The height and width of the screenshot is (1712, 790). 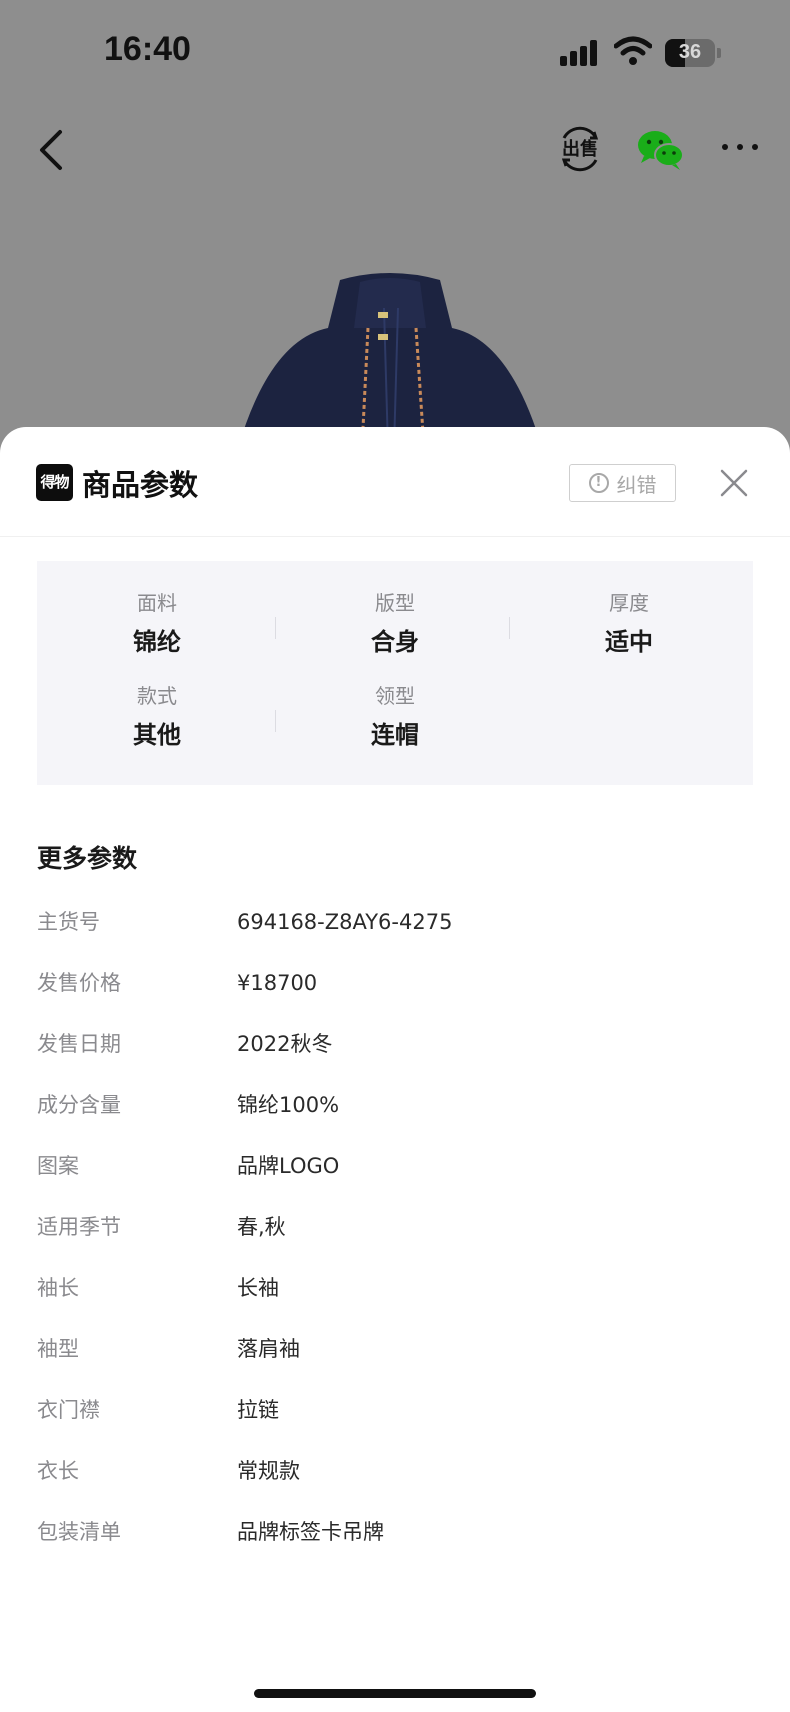 What do you see at coordinates (310, 1532) in the screenshot?
I see `spec-value: 品牌标签卡吊牌` at bounding box center [310, 1532].